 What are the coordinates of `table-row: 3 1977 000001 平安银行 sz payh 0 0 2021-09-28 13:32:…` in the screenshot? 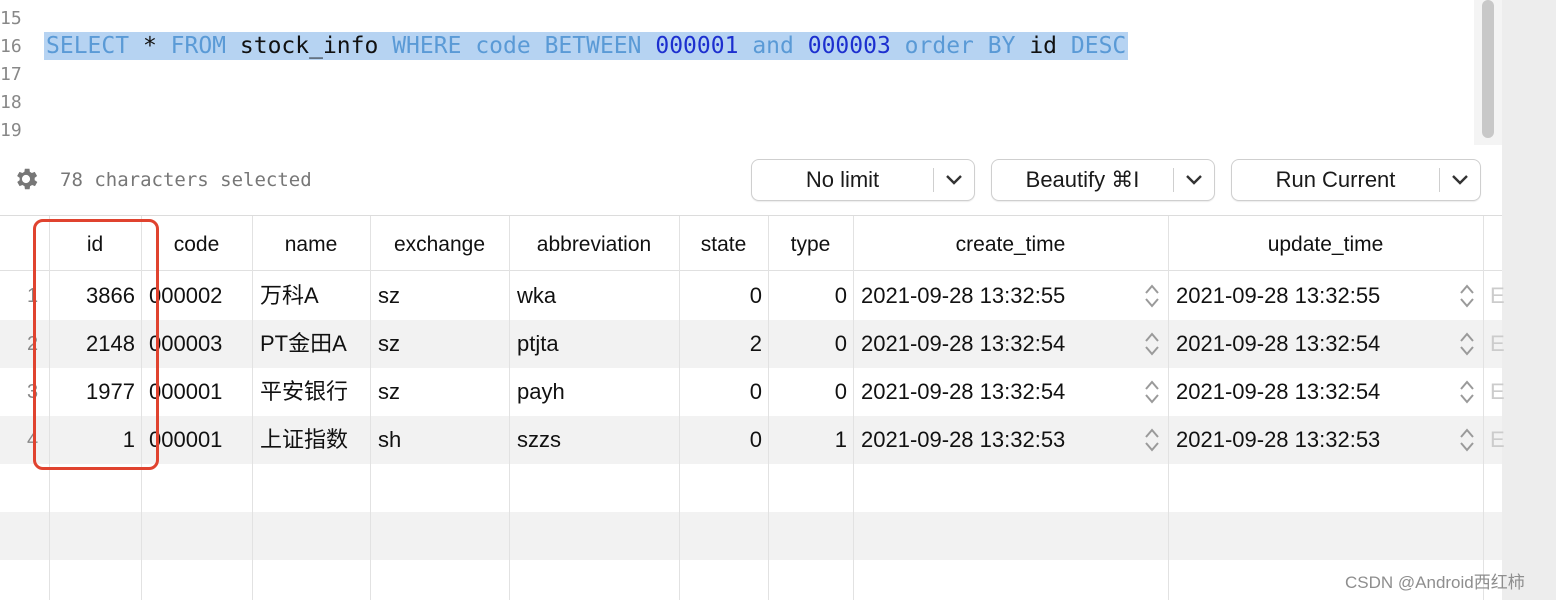 It's located at (752, 392).